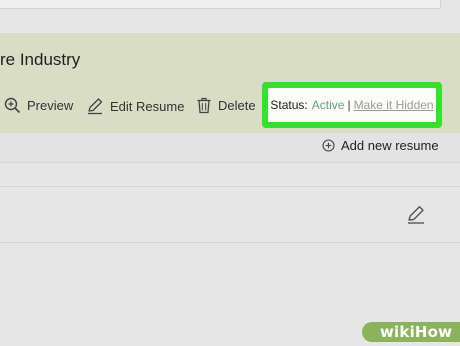  I want to click on make-hidden-link: Make it Hidden, so click(394, 105).